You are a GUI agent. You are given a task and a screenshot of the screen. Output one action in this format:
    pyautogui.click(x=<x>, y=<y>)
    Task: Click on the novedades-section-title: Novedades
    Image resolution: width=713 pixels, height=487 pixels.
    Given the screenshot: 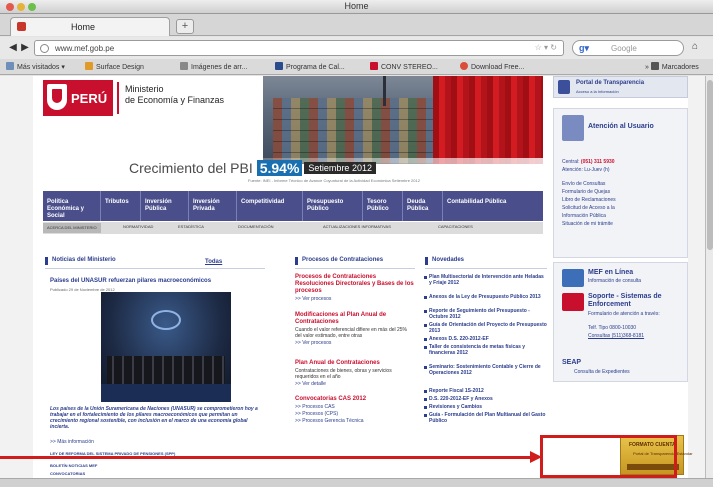 What is the action you would take?
    pyautogui.click(x=444, y=261)
    